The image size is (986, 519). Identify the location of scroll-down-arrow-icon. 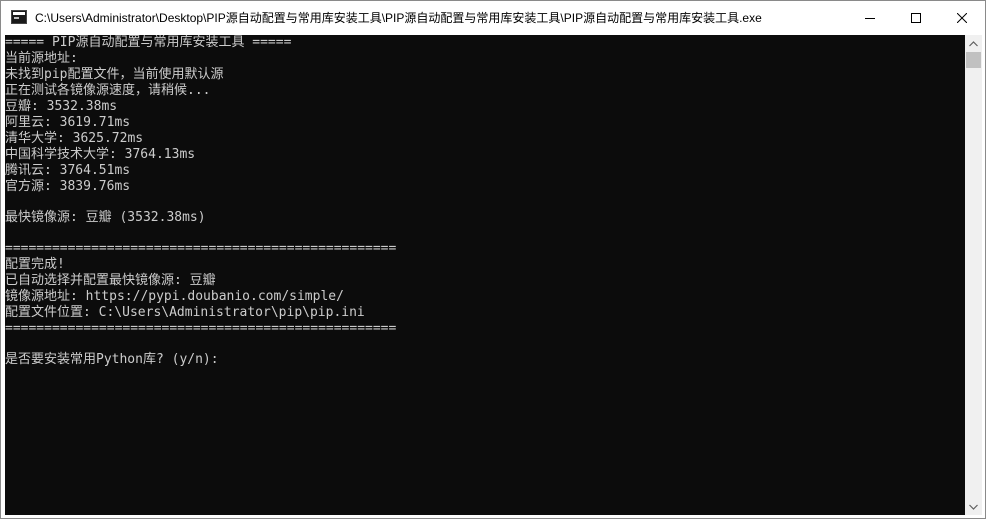
(973, 507).